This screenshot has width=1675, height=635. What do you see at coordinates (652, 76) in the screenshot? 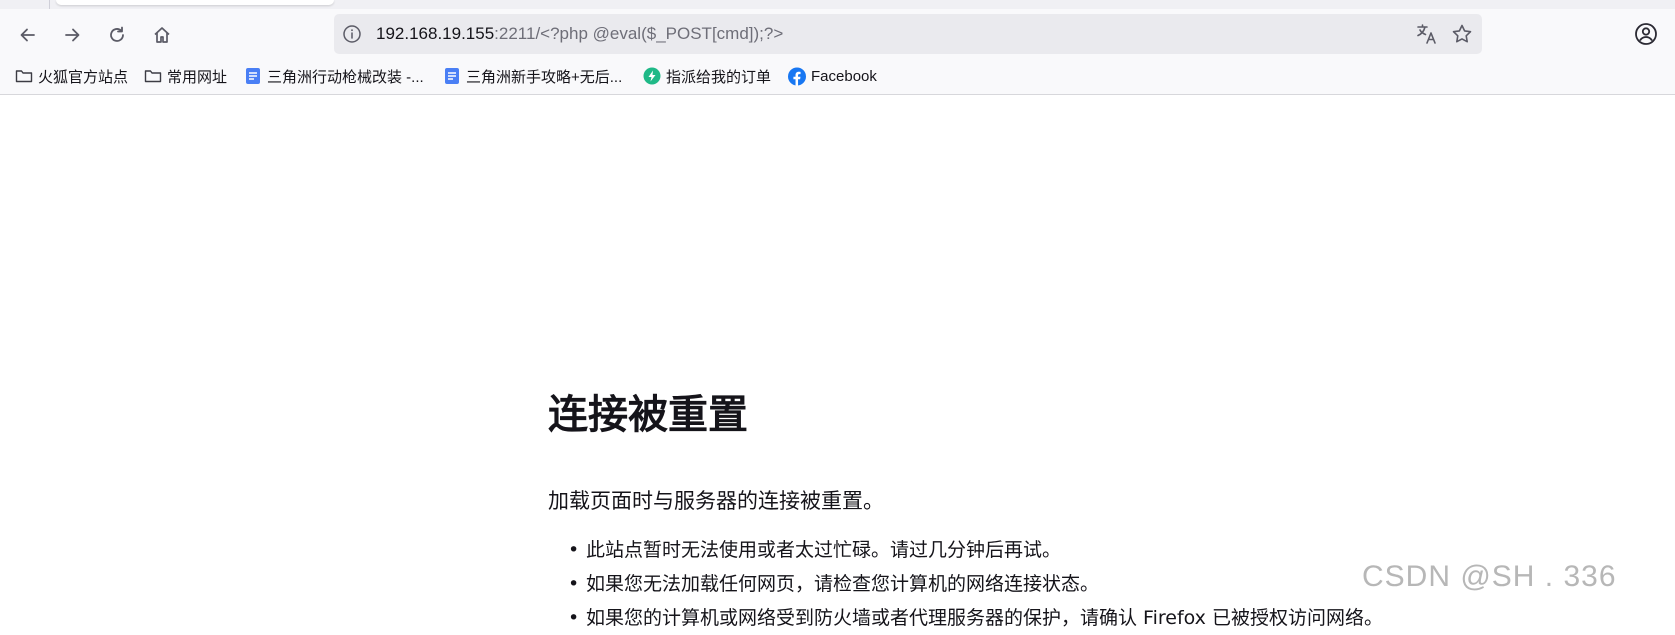
I see `lightning-icon` at bounding box center [652, 76].